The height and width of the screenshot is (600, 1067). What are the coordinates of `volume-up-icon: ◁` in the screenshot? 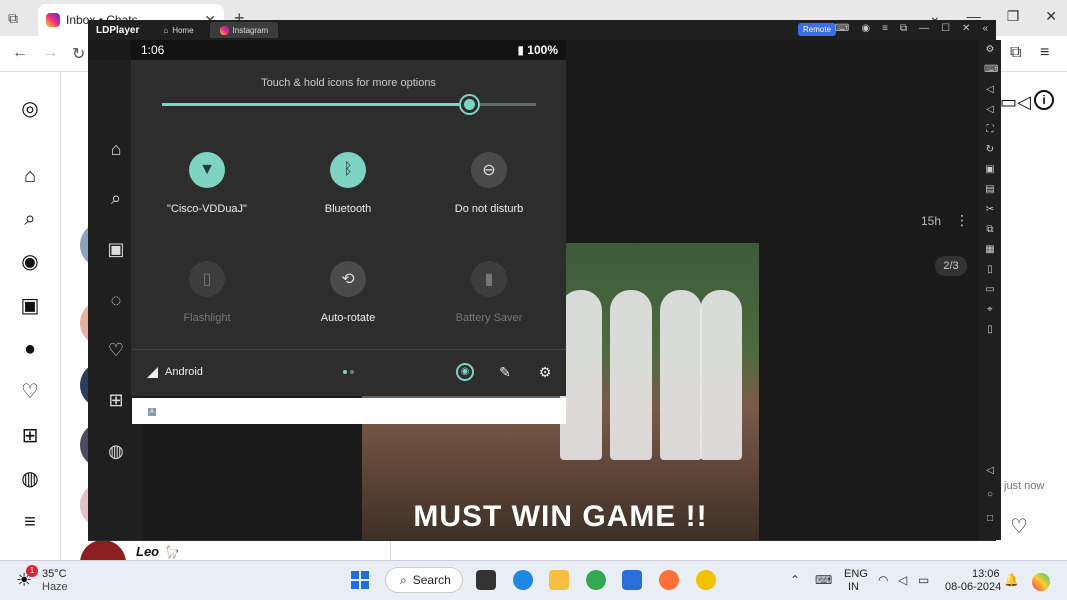 It's located at (990, 90).